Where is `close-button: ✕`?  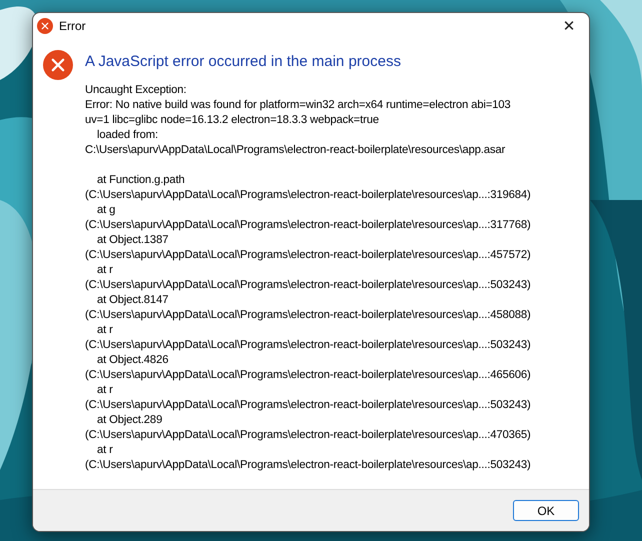 close-button: ✕ is located at coordinates (569, 26).